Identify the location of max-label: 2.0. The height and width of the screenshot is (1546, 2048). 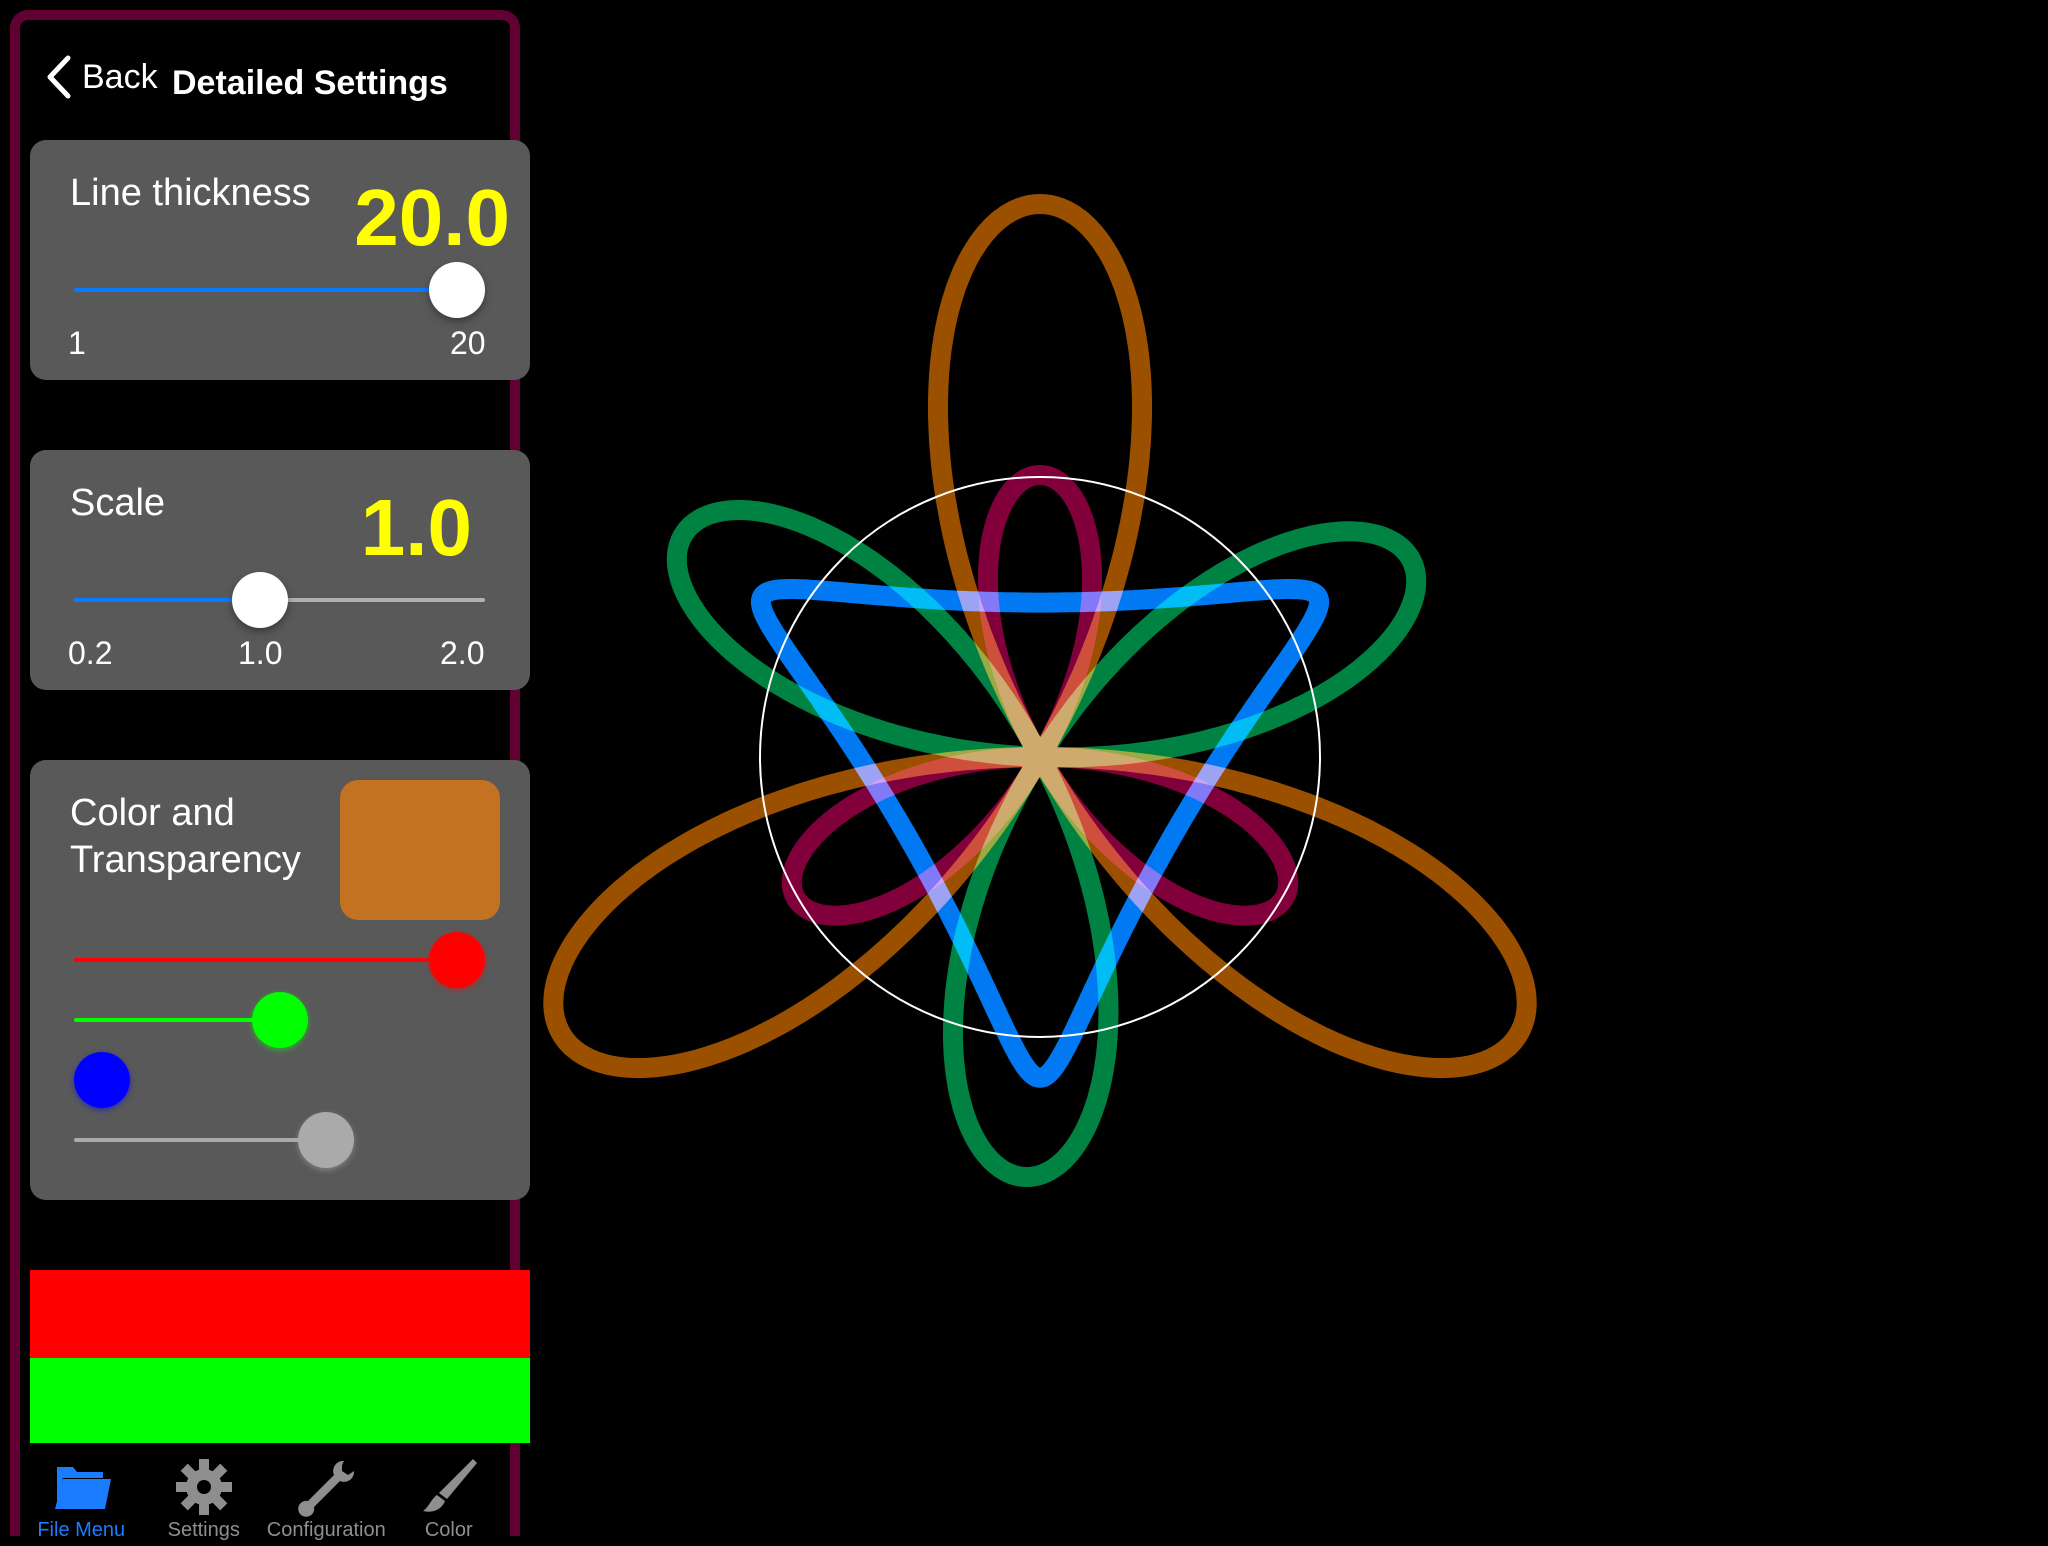
(462, 653).